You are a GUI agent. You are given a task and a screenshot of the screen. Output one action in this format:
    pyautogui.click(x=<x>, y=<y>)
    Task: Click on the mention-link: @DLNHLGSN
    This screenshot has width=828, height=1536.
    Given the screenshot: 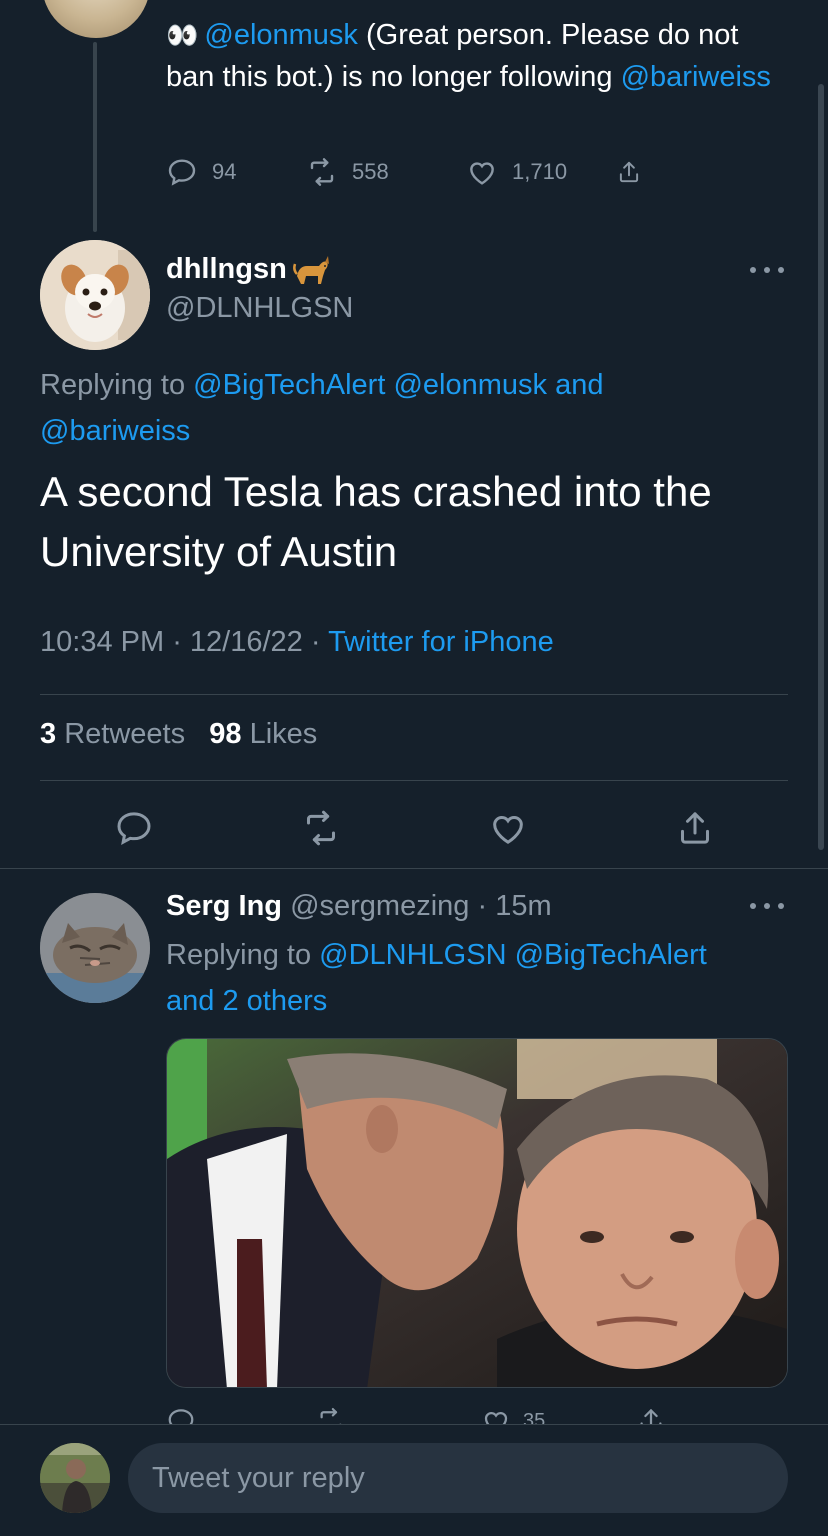 What is the action you would take?
    pyautogui.click(x=412, y=955)
    